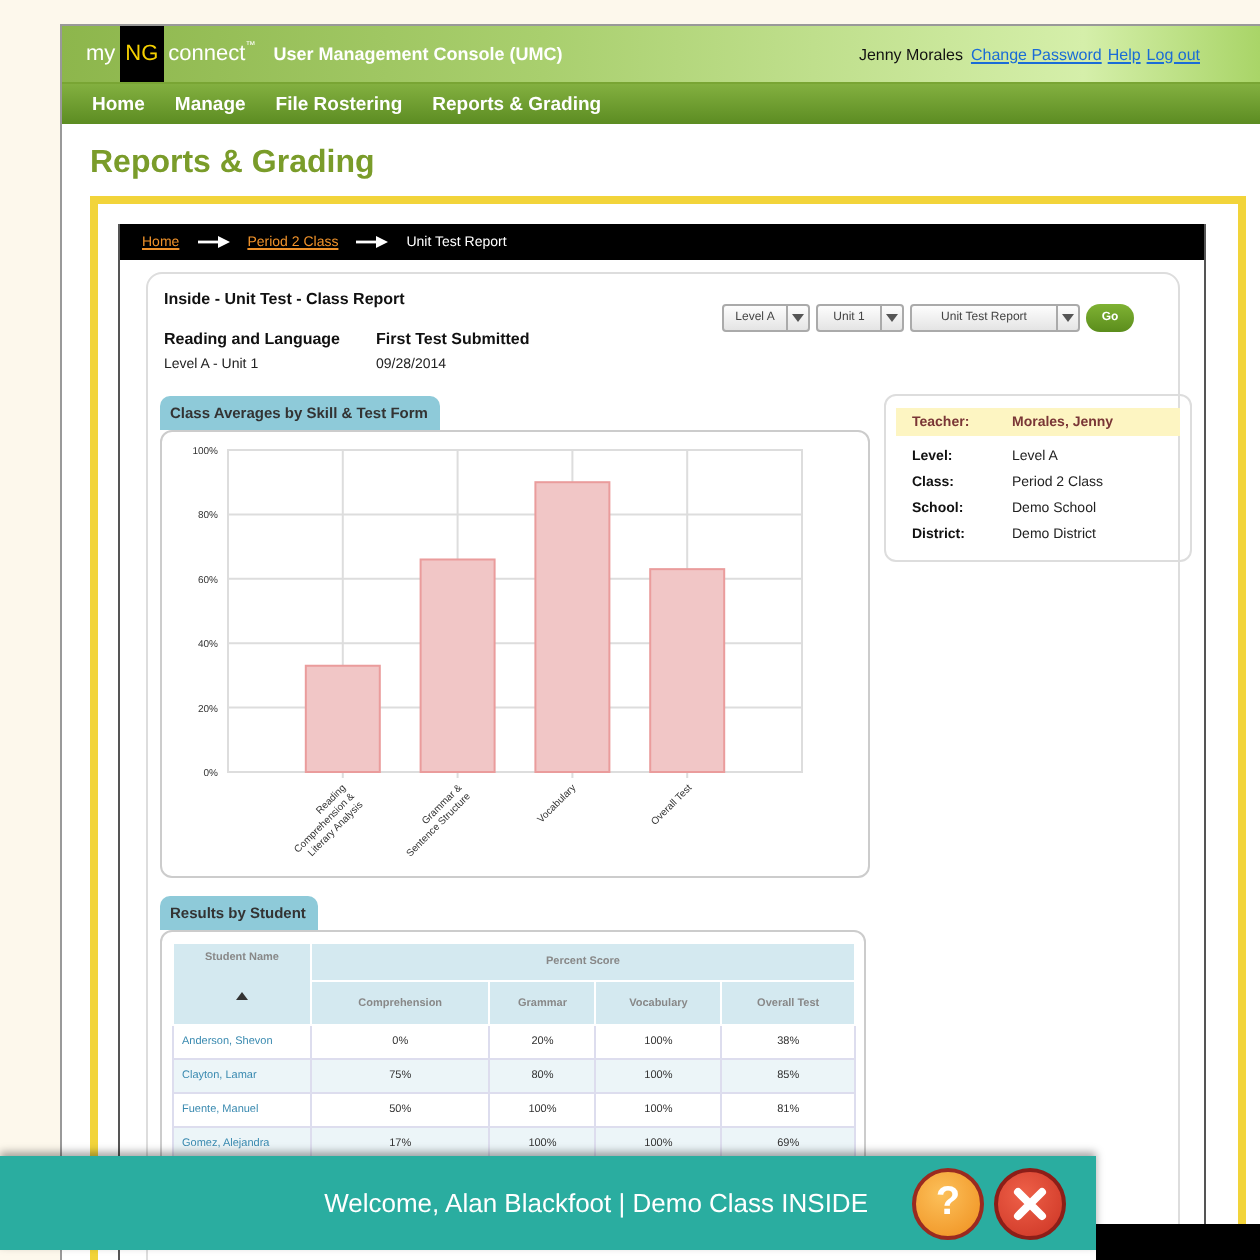 The width and height of the screenshot is (1260, 1260). What do you see at coordinates (242, 996) in the screenshot?
I see `sort-icon` at bounding box center [242, 996].